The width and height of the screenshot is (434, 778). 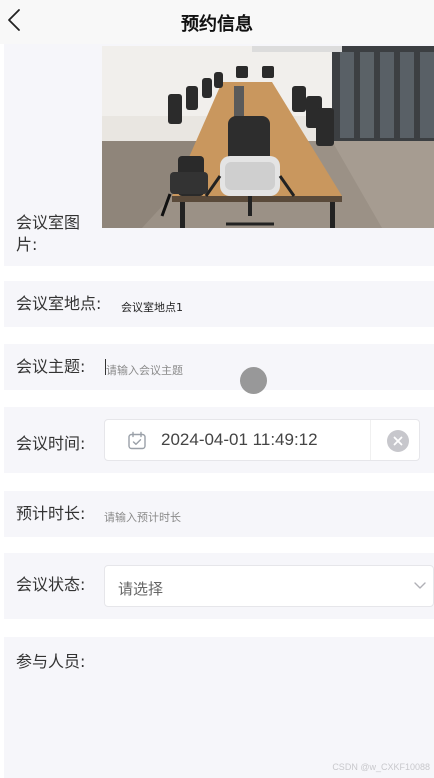 I want to click on status-row: 会议状态: 请选择, so click(x=219, y=586).